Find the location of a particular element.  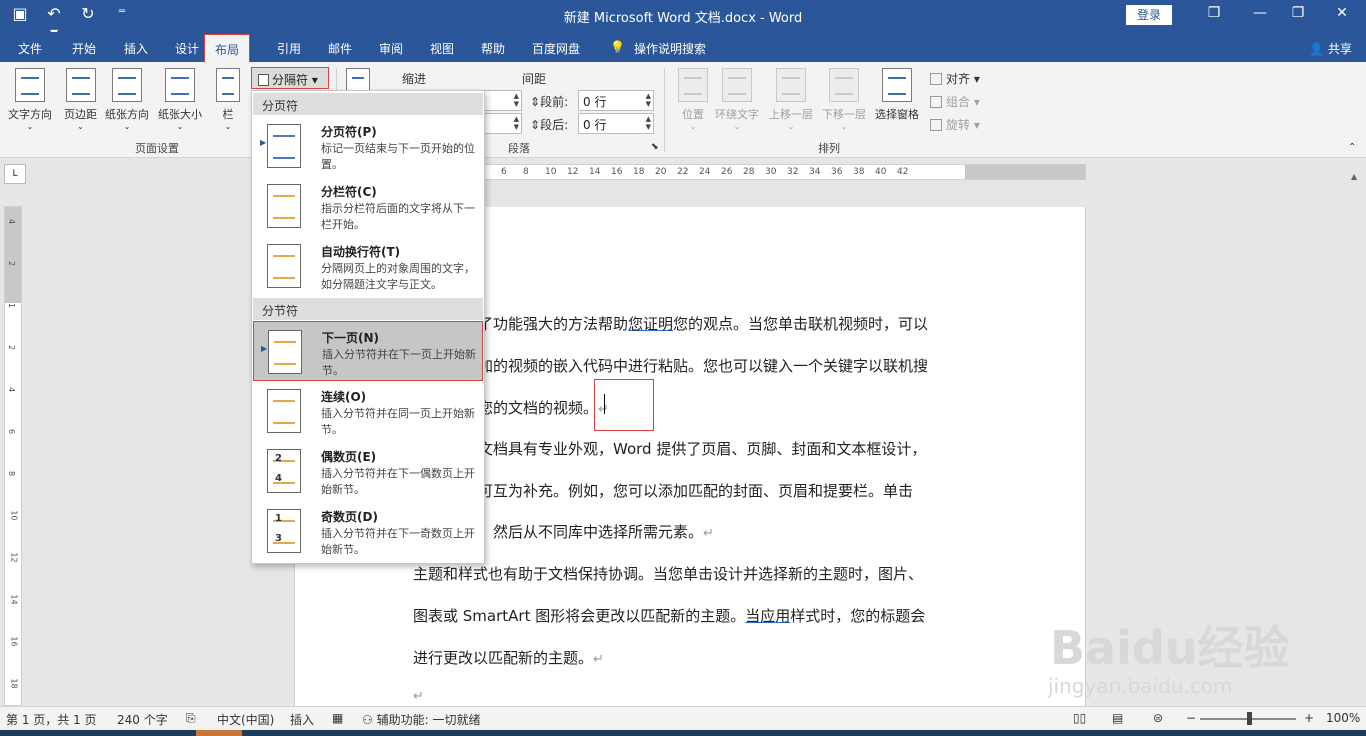

tab-selector: L is located at coordinates (15, 174).